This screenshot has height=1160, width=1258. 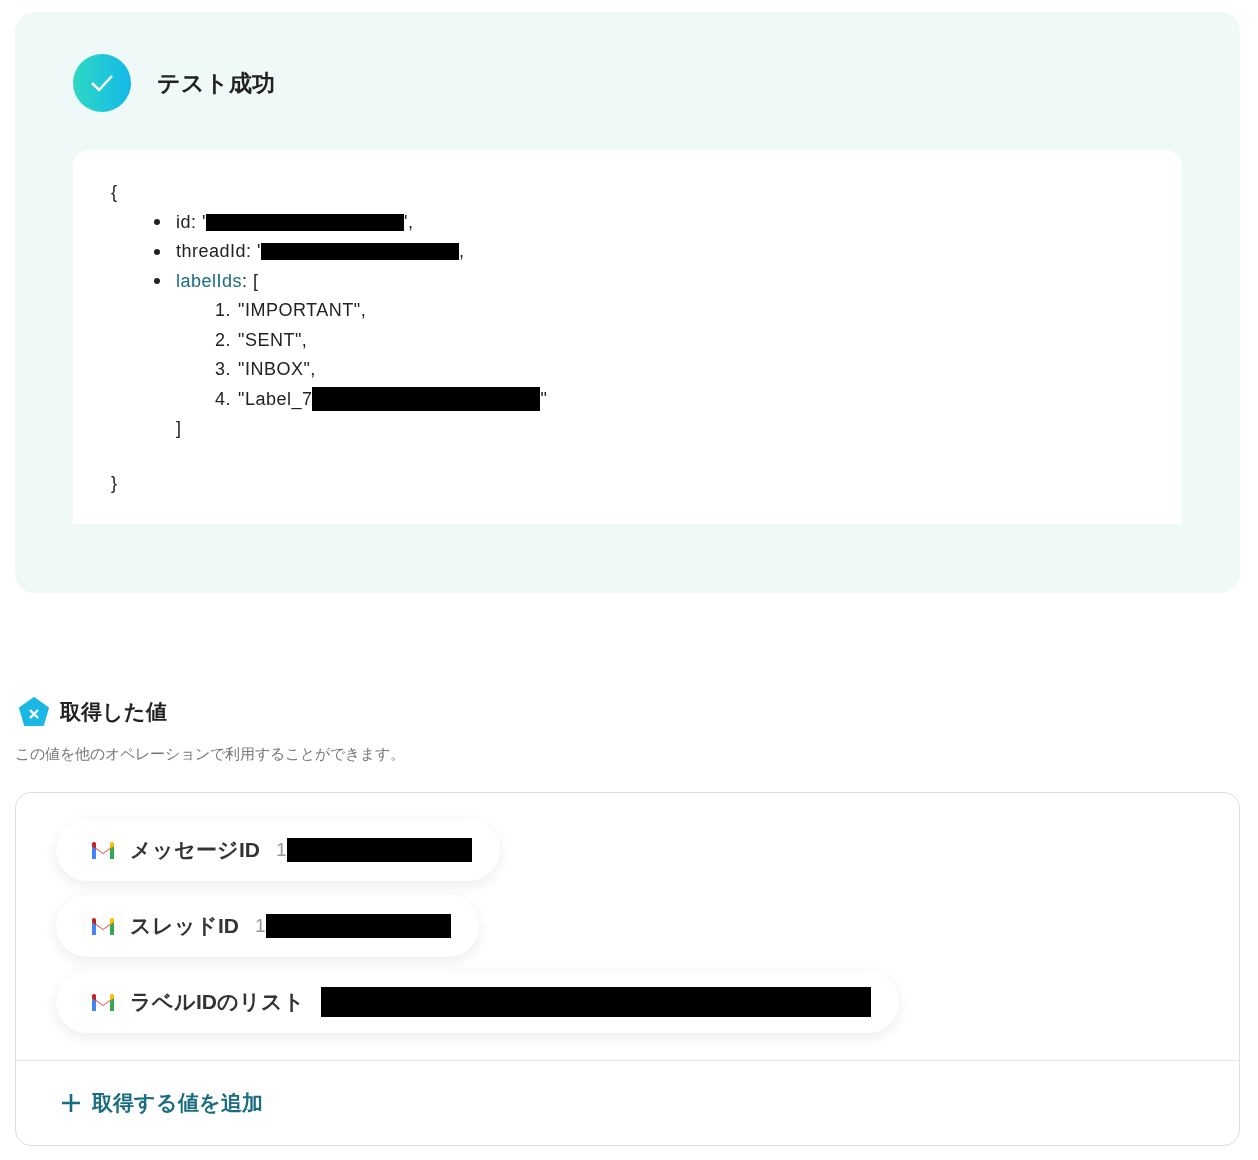 What do you see at coordinates (34, 712) in the screenshot?
I see `variable-icon` at bounding box center [34, 712].